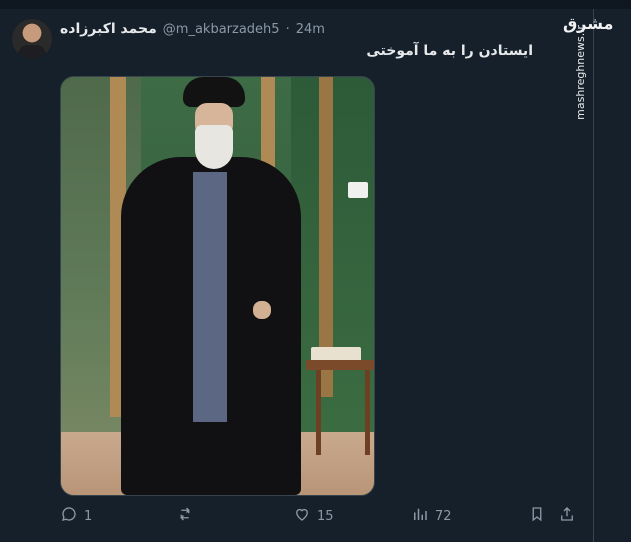  I want to click on tweet-header: محمد اکبرزاده @m_akbarzadeh5 · 24m, so click(192, 29).